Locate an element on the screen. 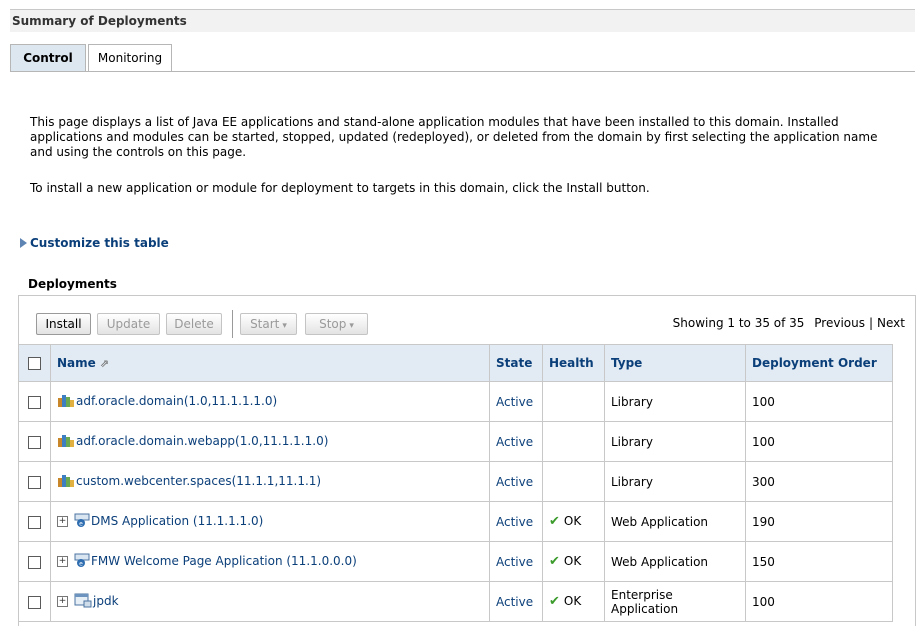 Image resolution: width=918 pixels, height=626 pixels. start-button: Start ▾ is located at coordinates (268, 324).